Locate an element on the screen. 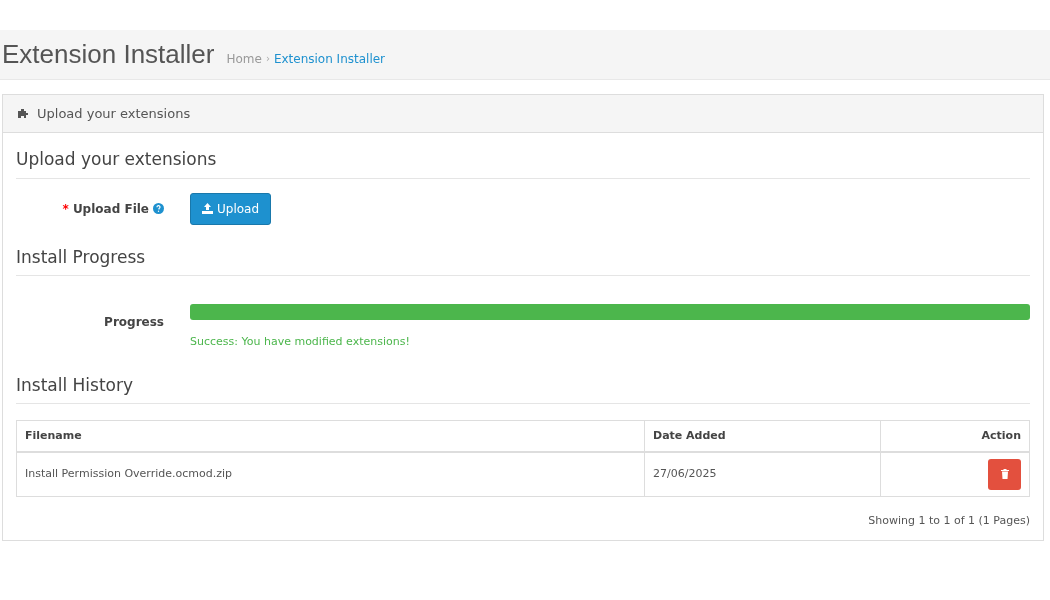 Image resolution: width=1050 pixels, height=600 pixels. section-heading: Install Progress is located at coordinates (523, 250).